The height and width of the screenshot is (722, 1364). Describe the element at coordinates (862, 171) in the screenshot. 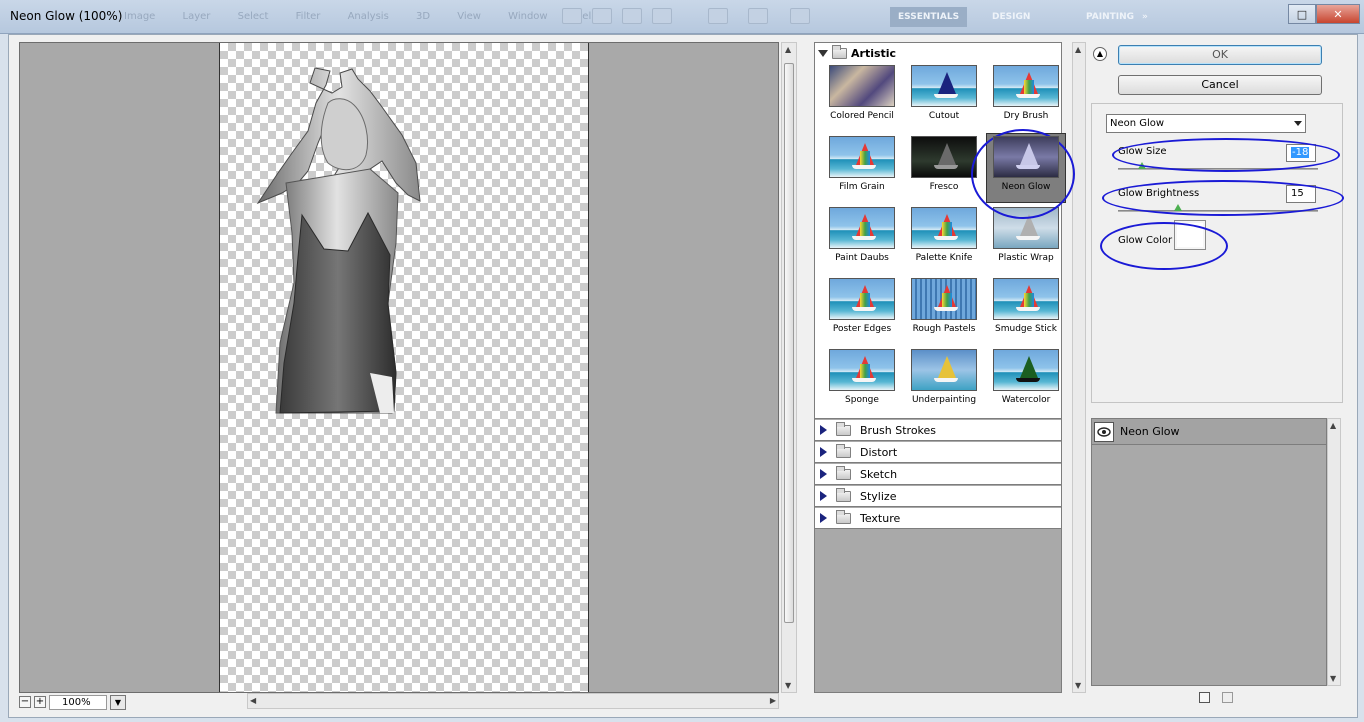

I see `filter-film-grain: Film Grain` at that location.